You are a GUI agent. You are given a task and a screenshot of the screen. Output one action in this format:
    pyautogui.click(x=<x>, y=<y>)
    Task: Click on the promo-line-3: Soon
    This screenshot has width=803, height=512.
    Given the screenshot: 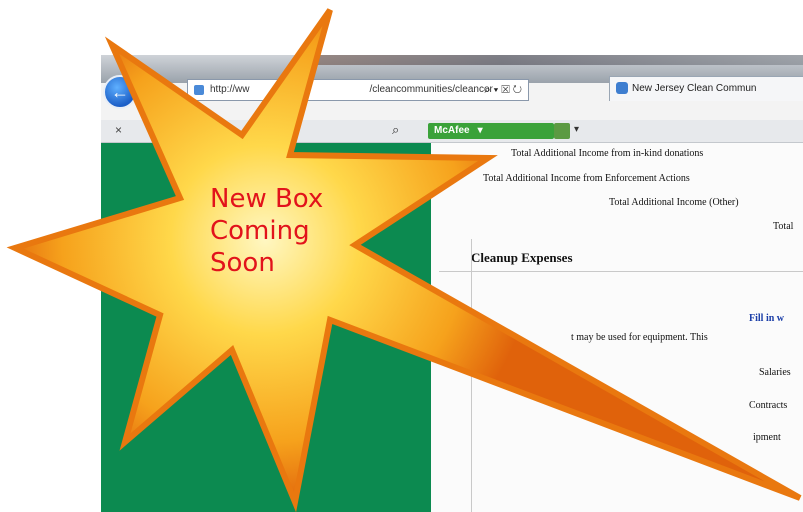 What is the action you would take?
    pyautogui.click(x=242, y=263)
    